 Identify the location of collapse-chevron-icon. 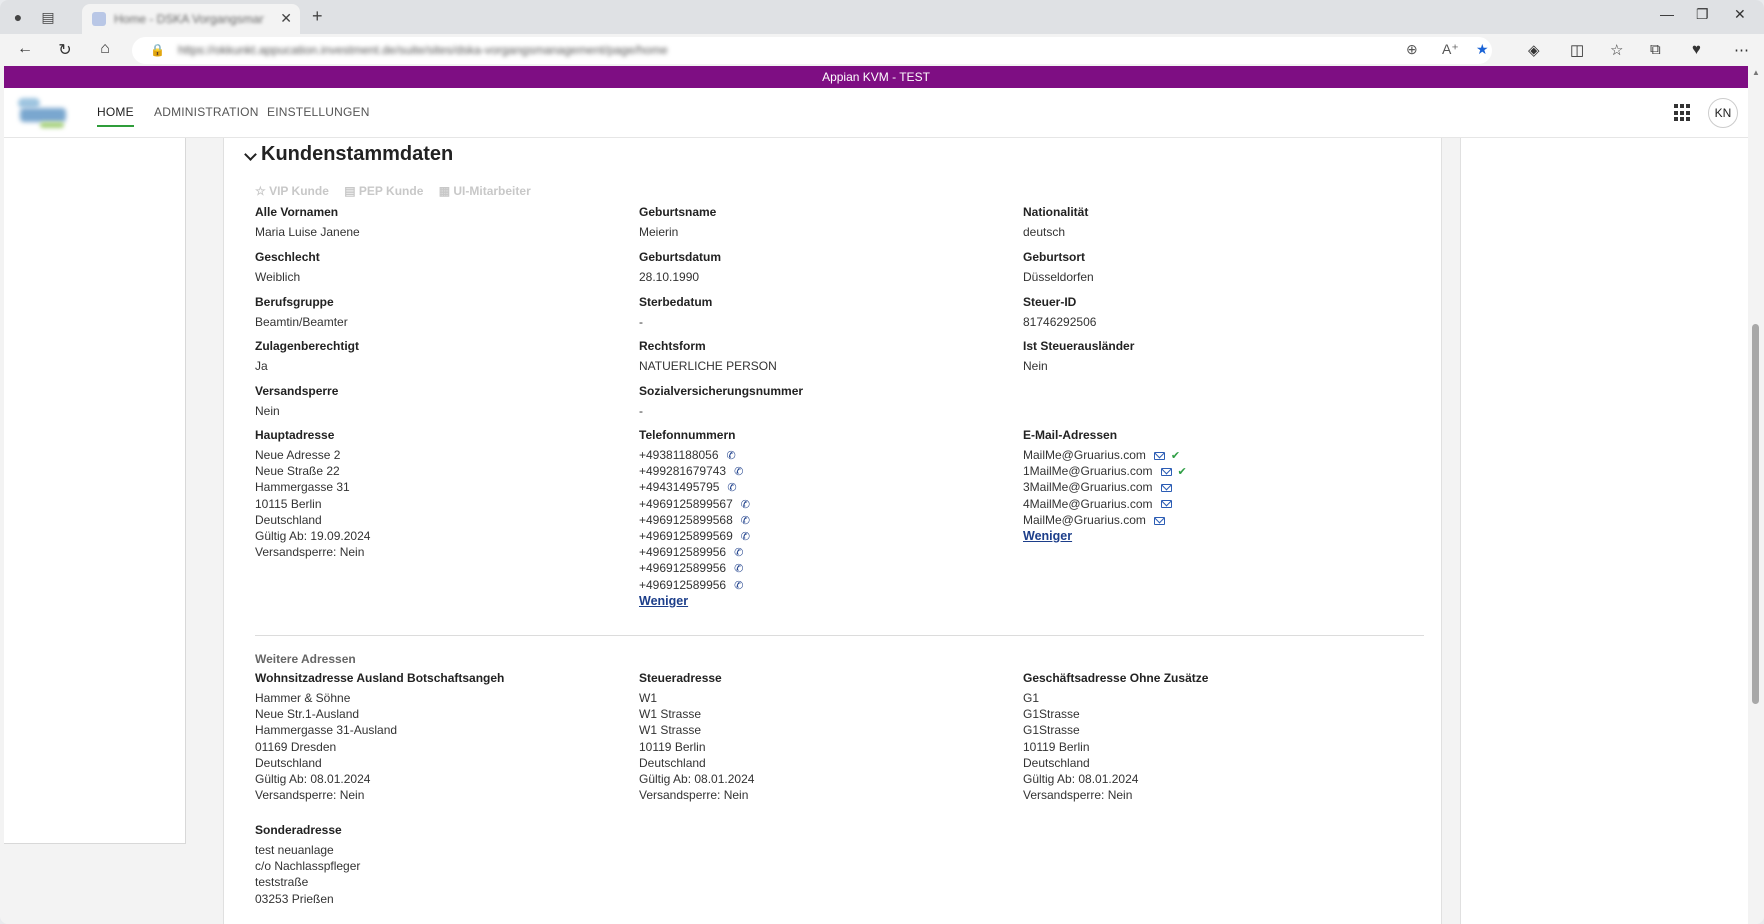
(250, 154).